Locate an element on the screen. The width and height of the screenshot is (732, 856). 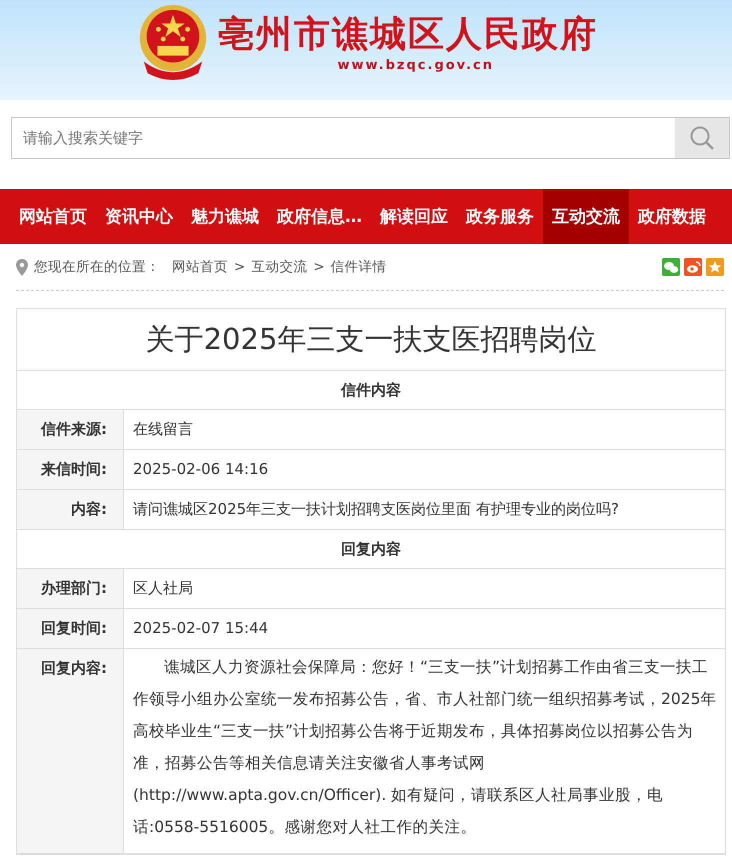
nav-item: 政务服务 is located at coordinates (500, 216).